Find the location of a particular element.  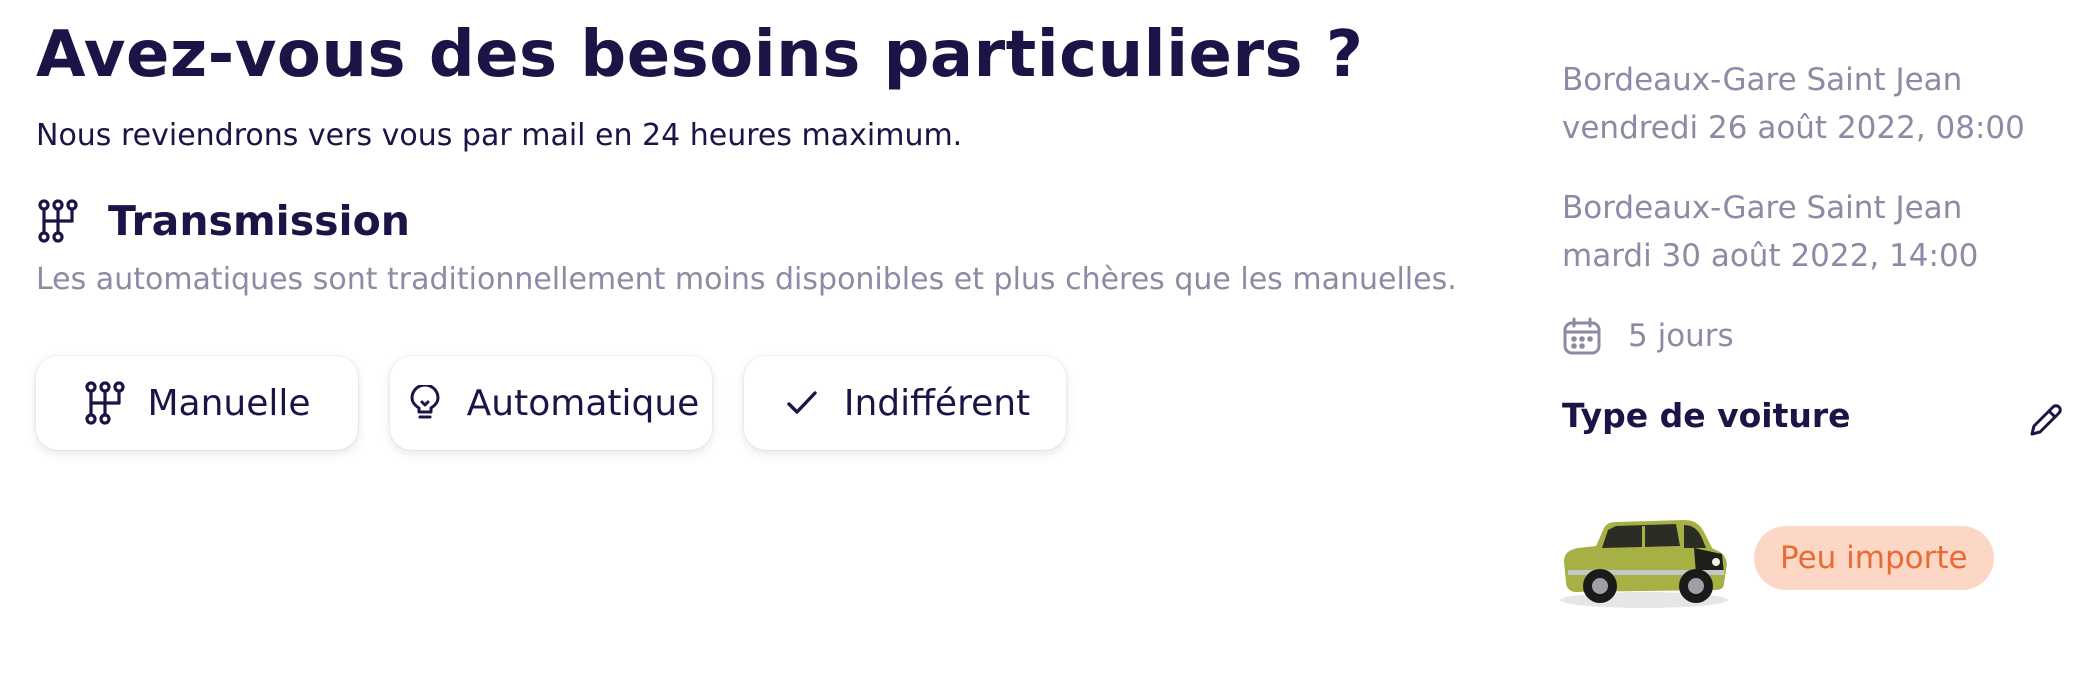

option-indifferent: Indifférent is located at coordinates (905, 403).